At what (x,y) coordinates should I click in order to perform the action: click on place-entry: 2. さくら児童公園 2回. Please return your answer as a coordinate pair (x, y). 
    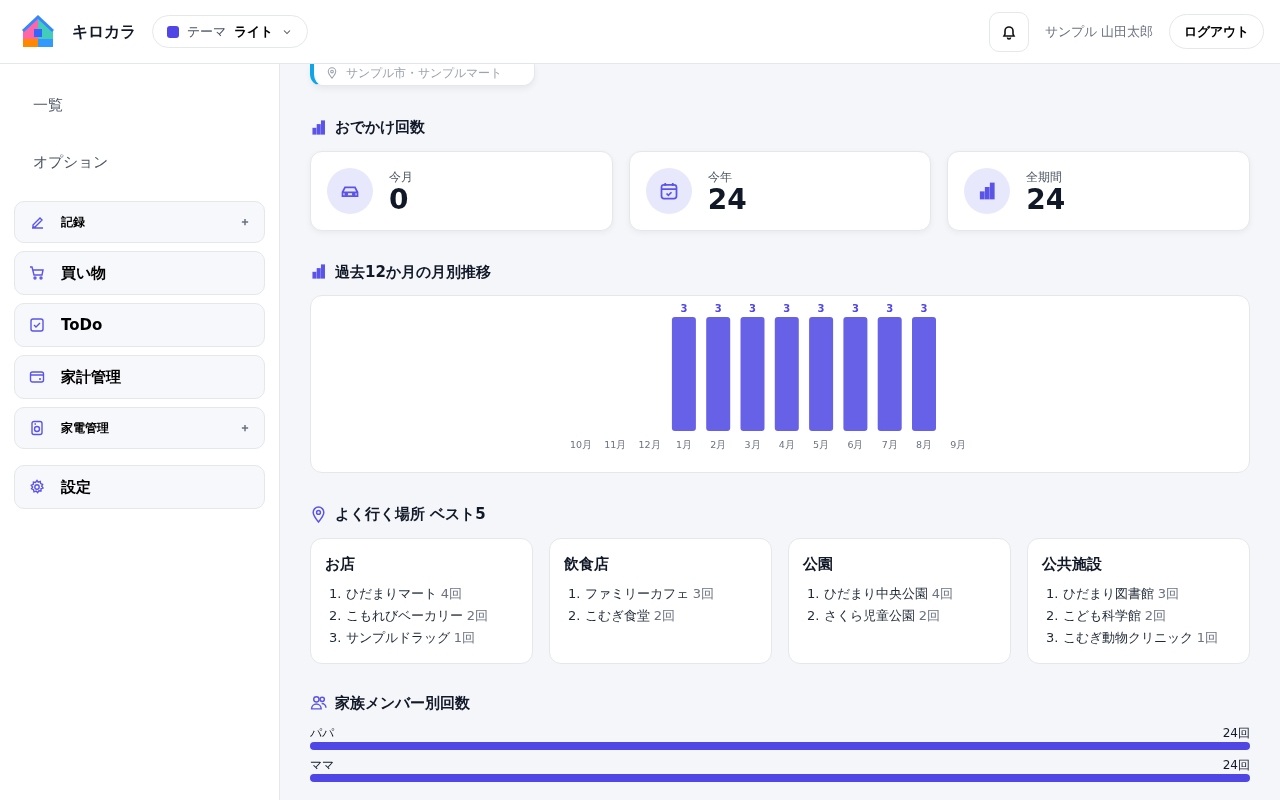
    Looking at the image, I should click on (874, 616).